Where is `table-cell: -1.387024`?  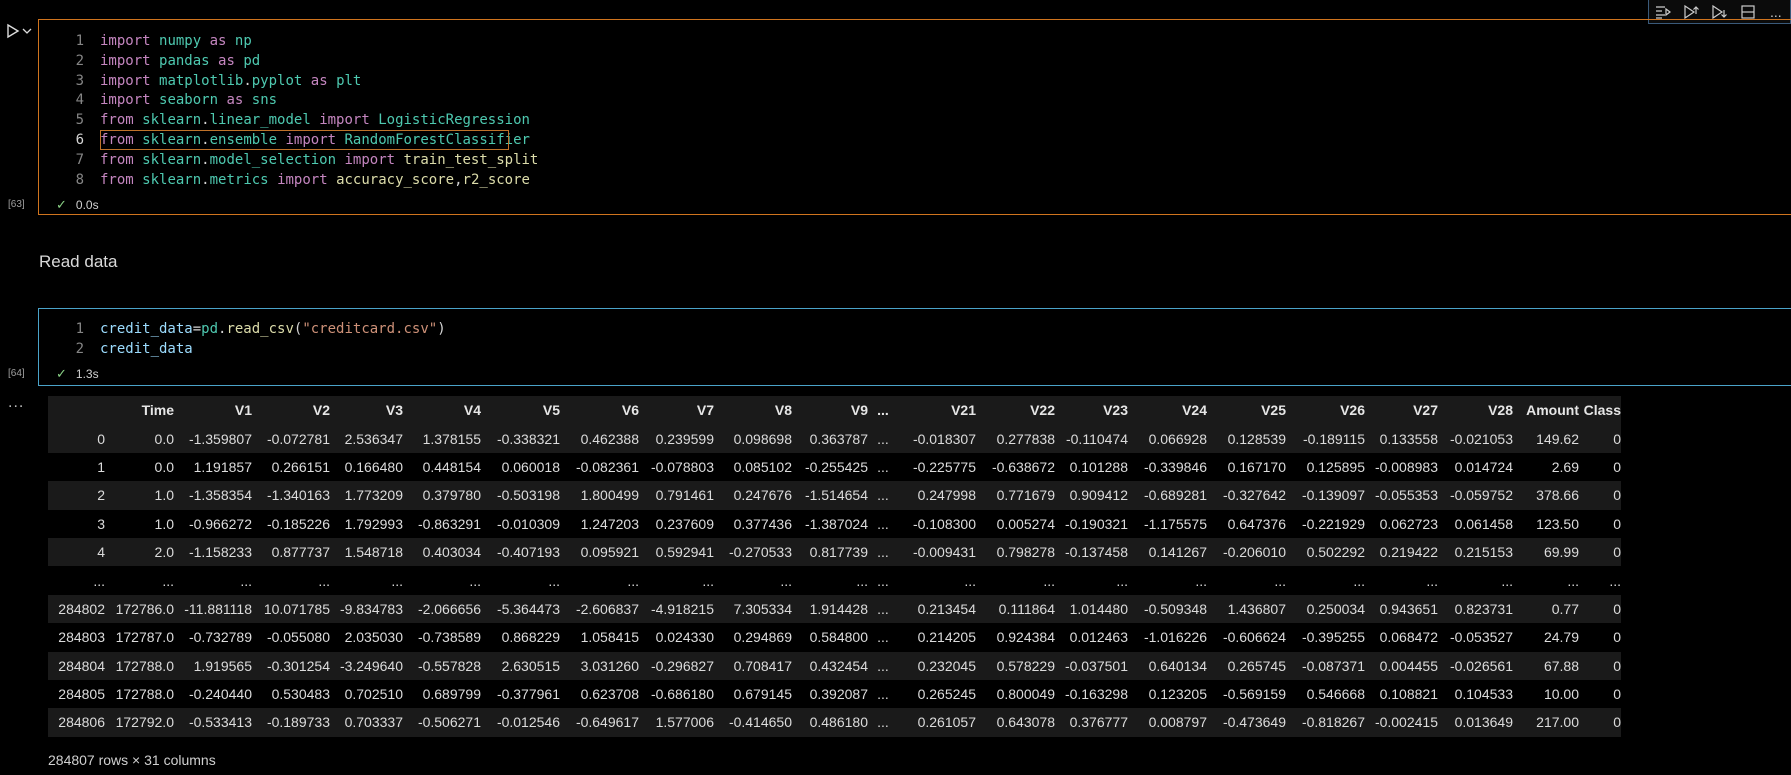 table-cell: -1.387024 is located at coordinates (836, 523).